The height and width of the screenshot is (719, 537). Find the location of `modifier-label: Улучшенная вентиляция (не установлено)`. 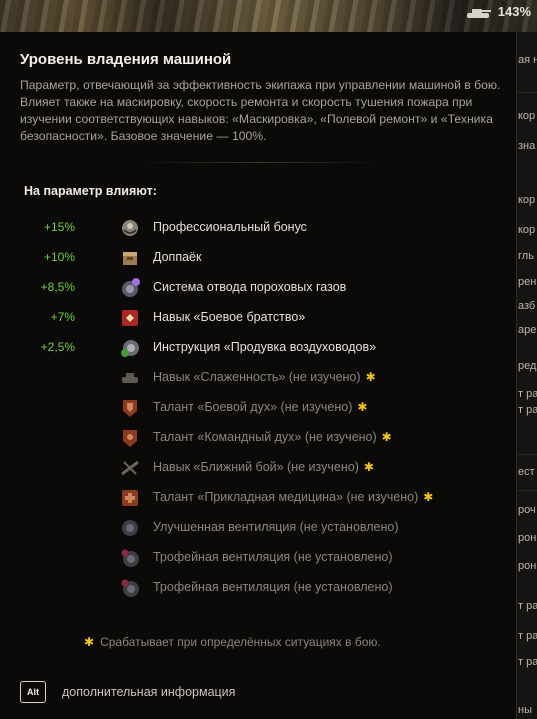

modifier-label: Улучшенная вентиляция (не установлено) is located at coordinates (276, 527).